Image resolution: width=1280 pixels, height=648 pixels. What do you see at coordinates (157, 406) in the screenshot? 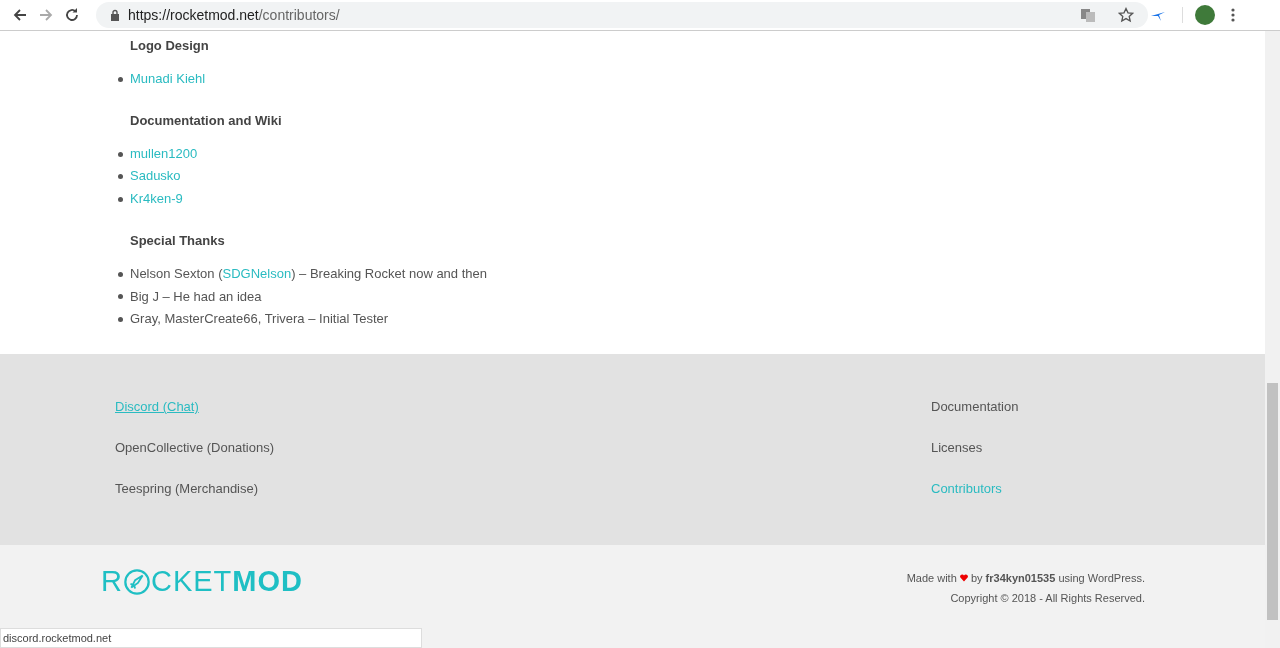
I see `footer-link: Discord (Chat)` at bounding box center [157, 406].